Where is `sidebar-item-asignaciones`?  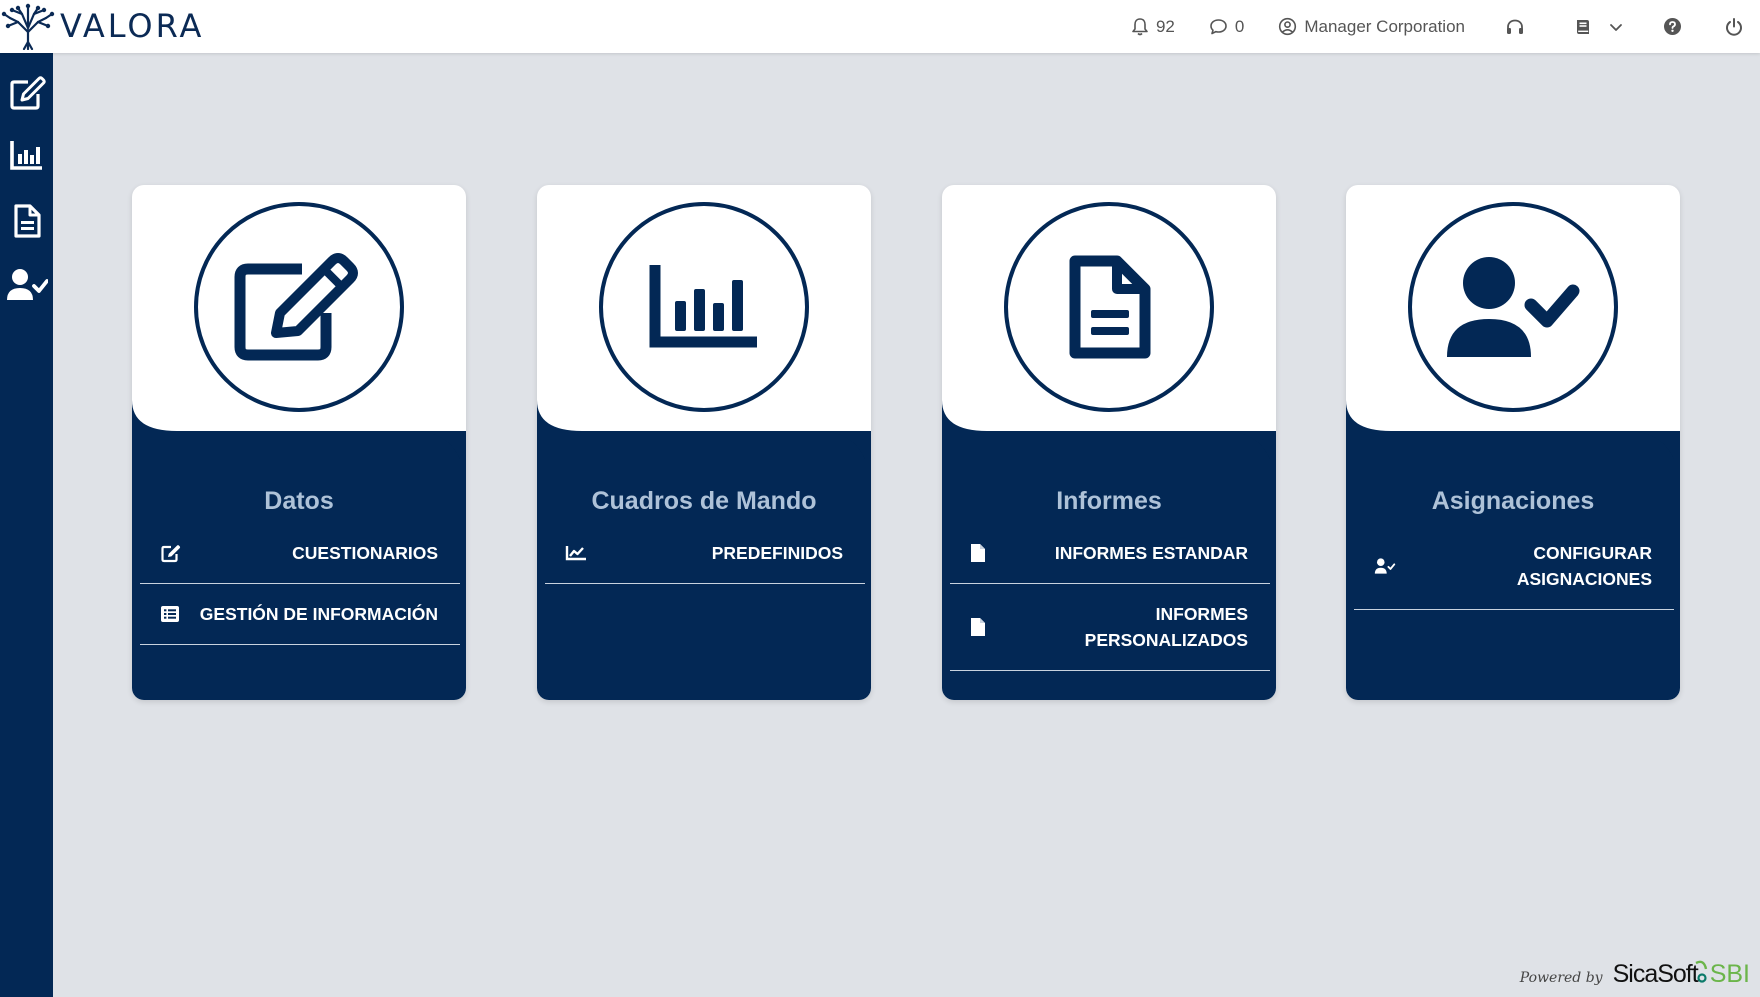 sidebar-item-asignaciones is located at coordinates (26, 285).